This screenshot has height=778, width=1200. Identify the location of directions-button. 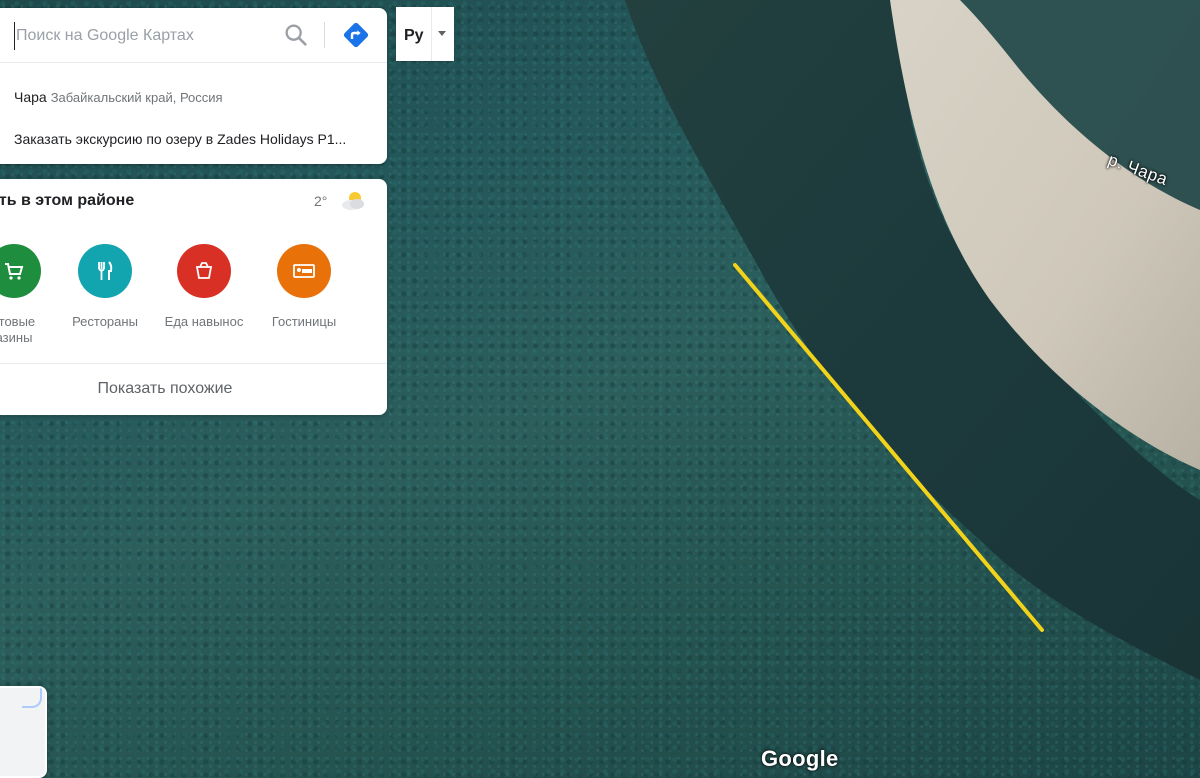
(356, 35).